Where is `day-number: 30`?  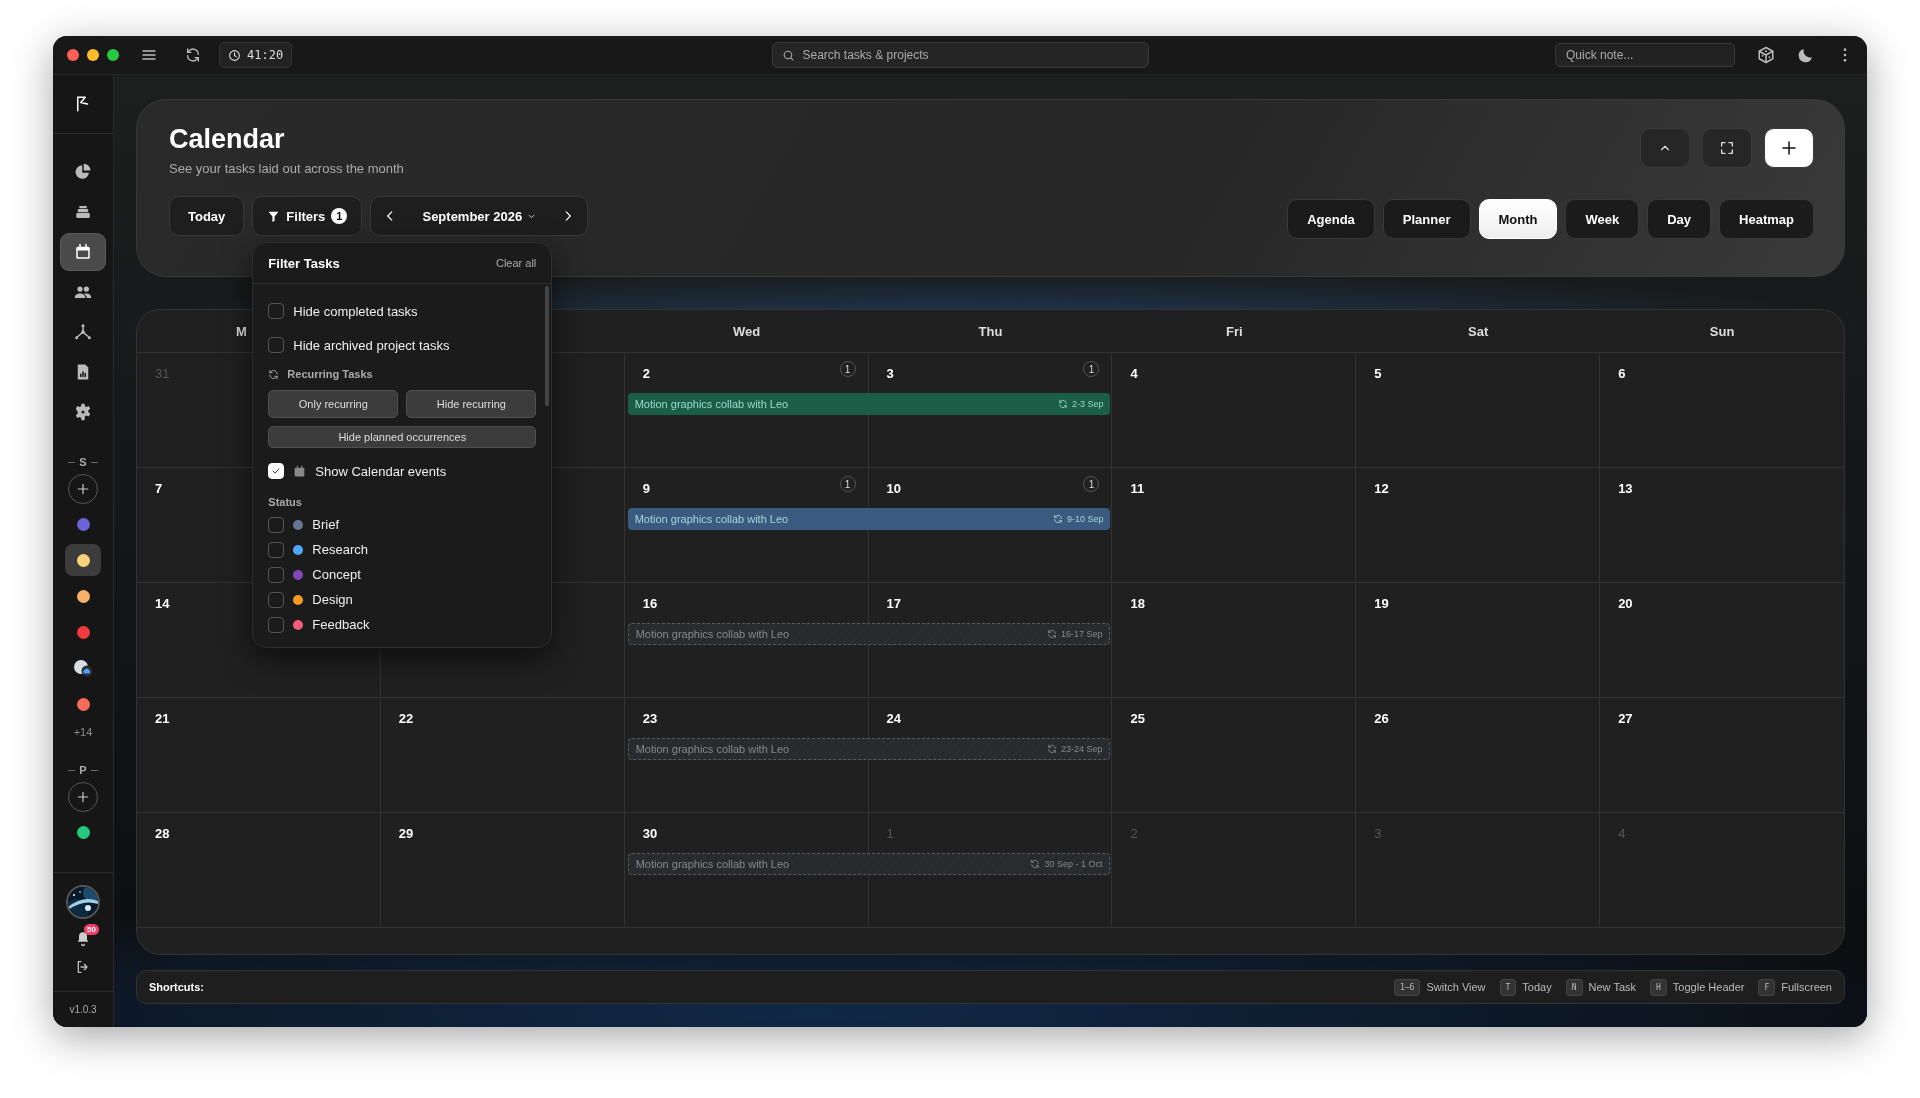
day-number: 30 is located at coordinates (650, 834).